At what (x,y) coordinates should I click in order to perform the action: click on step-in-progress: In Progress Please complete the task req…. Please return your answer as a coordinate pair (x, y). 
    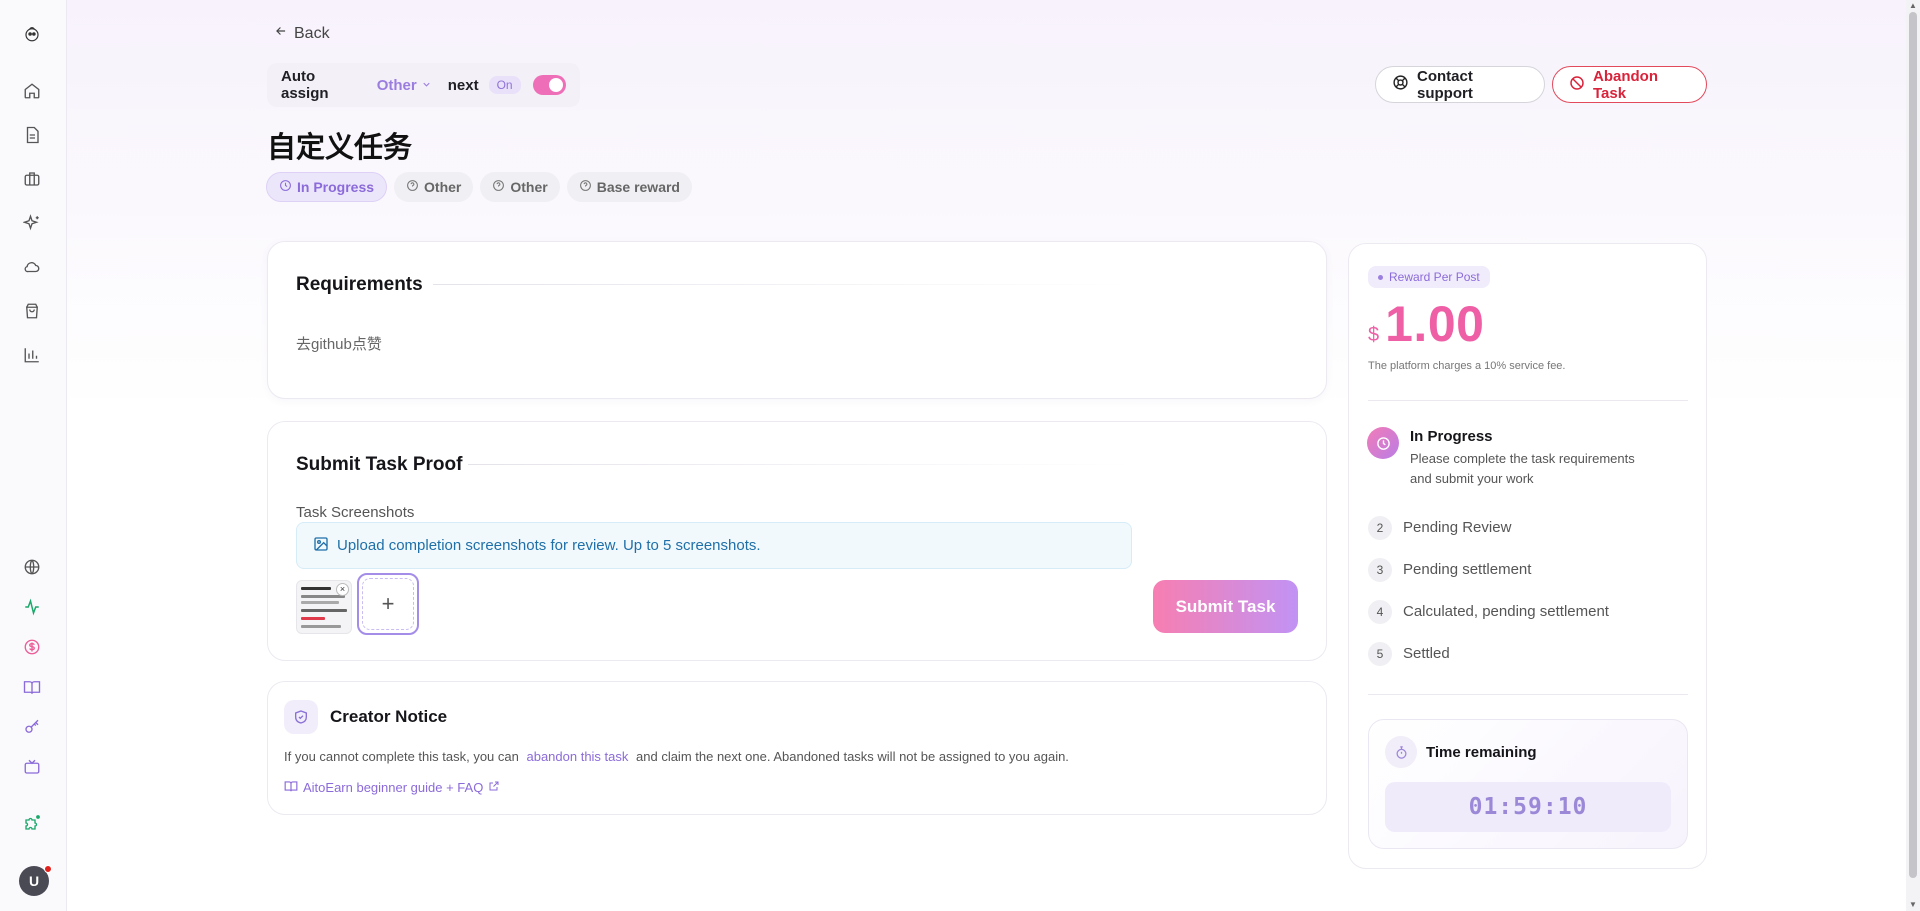
    Looking at the image, I should click on (1503, 458).